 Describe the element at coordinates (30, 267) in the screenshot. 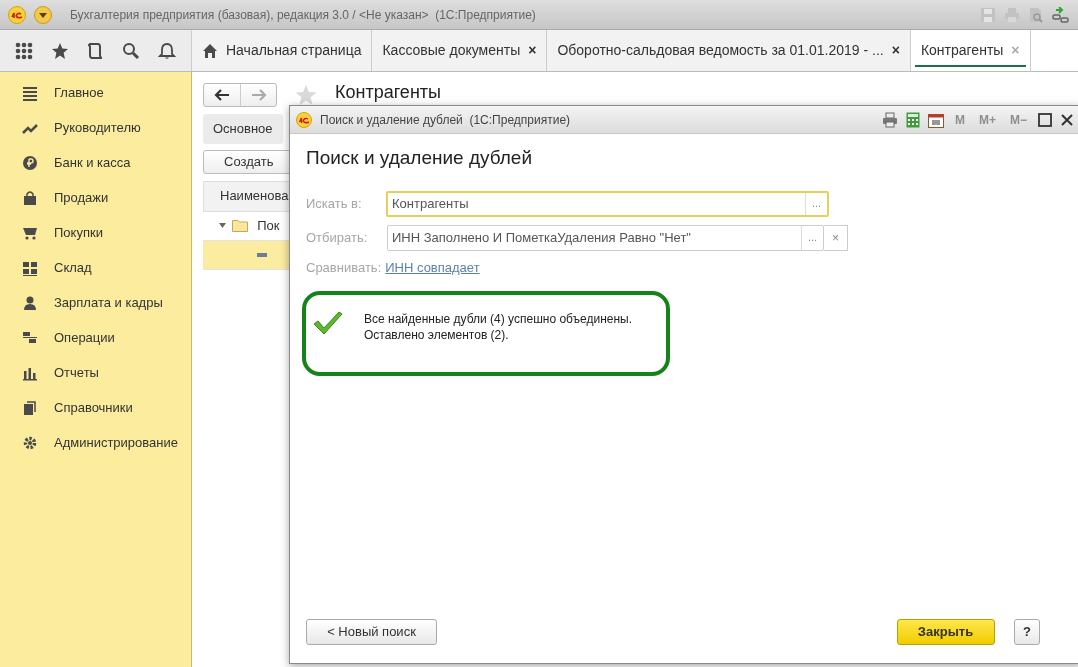

I see `grid-icon` at that location.